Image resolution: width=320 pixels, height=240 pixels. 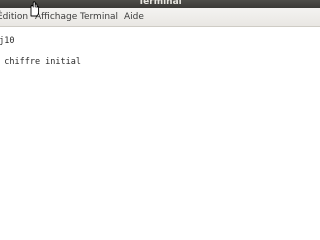 I want to click on mouse-pointer-icon, so click(x=35, y=9).